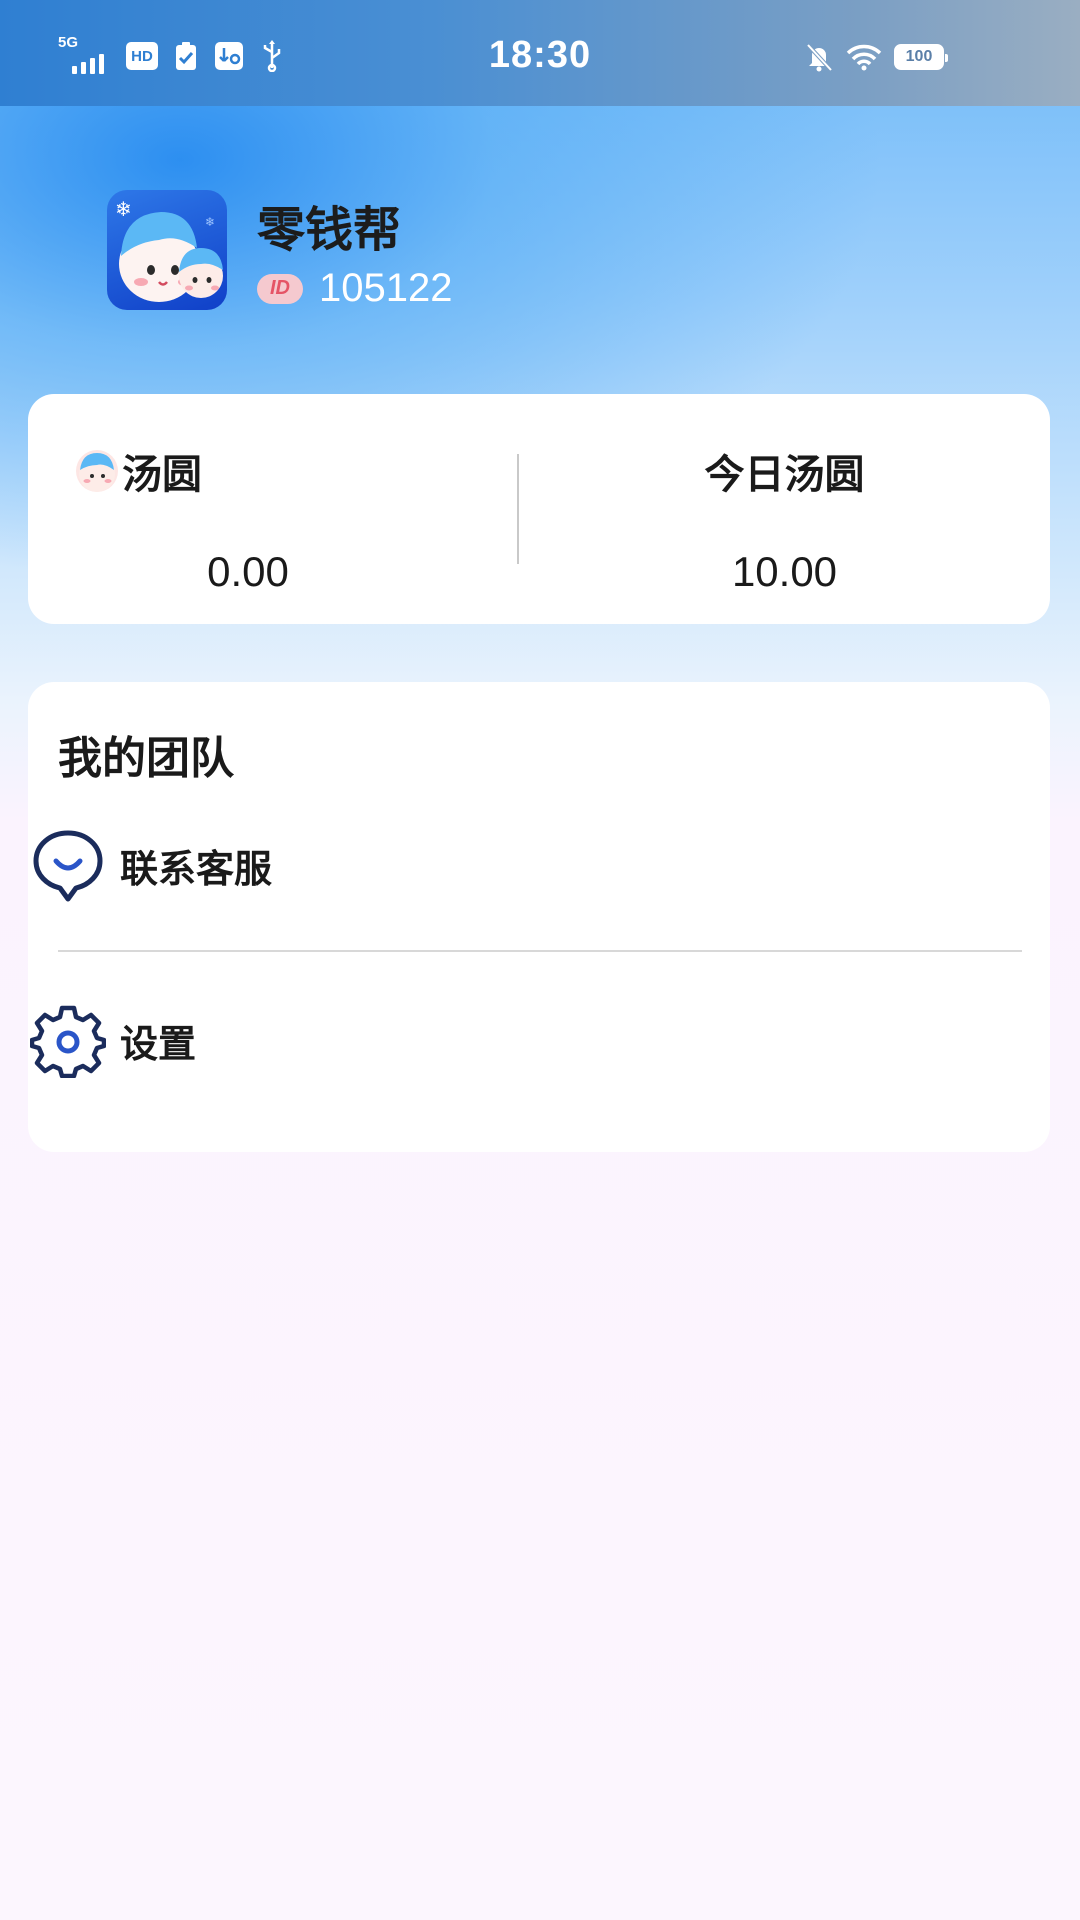  I want to click on user-id-row: ID 105122, so click(354, 288).